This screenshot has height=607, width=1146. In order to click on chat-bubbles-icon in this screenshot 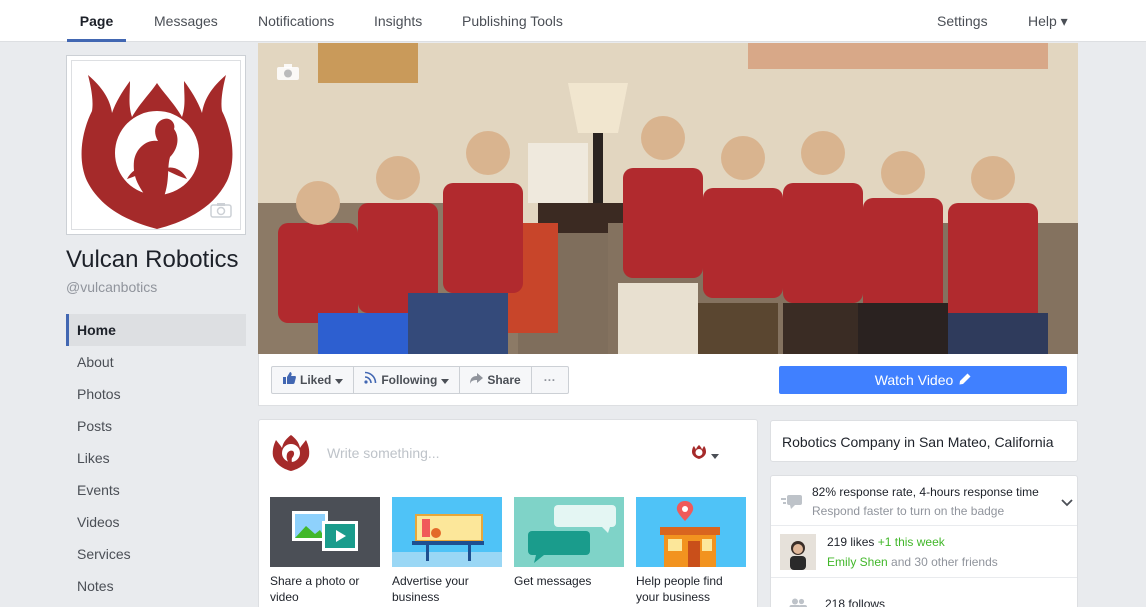, I will do `click(569, 532)`.